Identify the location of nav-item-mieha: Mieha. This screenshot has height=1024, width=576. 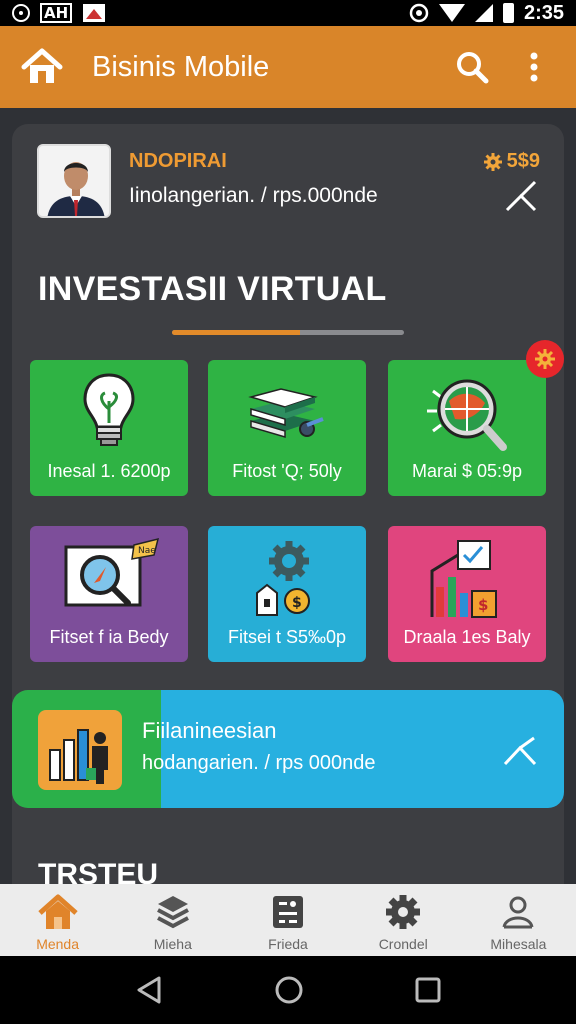
(172, 920).